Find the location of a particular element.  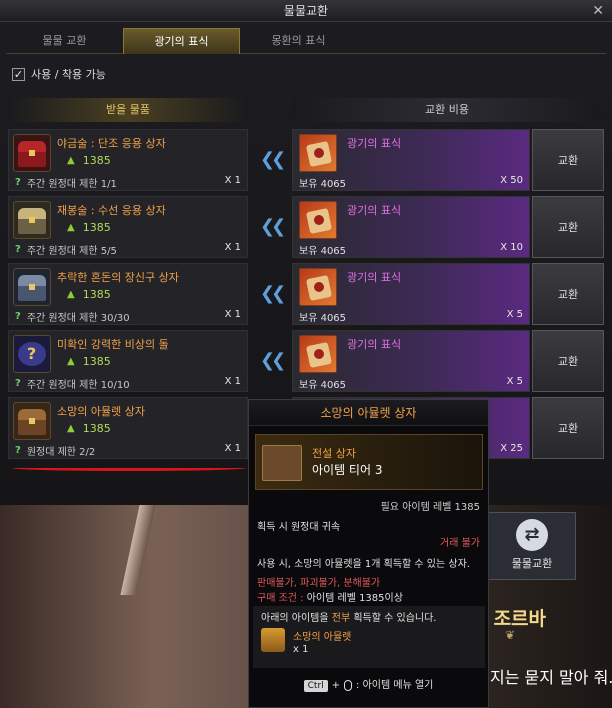

cost-item: 광기의 표식 보유 4065 X 50 is located at coordinates (411, 160).